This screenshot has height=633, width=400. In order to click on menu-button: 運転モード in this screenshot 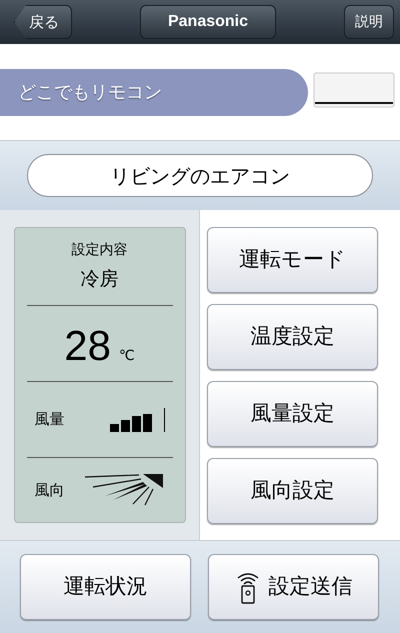, I will do `click(292, 259)`.